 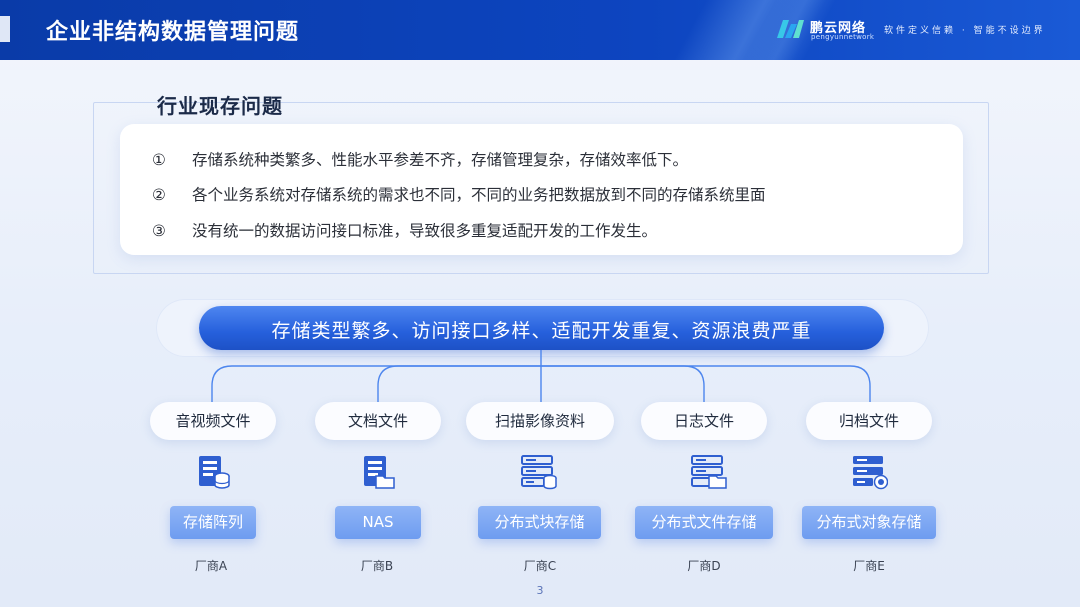 I want to click on category-pill: 日志文件, so click(x=704, y=421).